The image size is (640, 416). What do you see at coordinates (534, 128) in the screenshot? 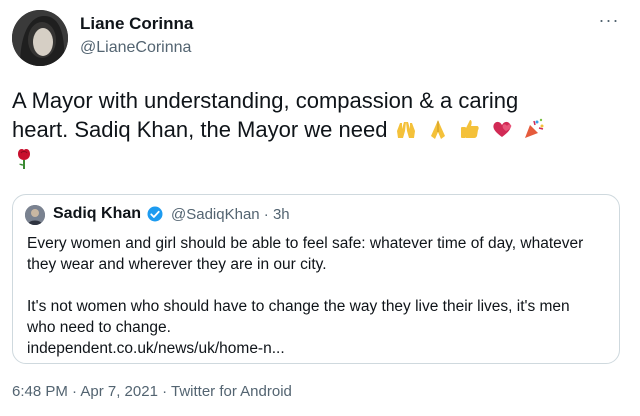
I see `party-popper-icon` at bounding box center [534, 128].